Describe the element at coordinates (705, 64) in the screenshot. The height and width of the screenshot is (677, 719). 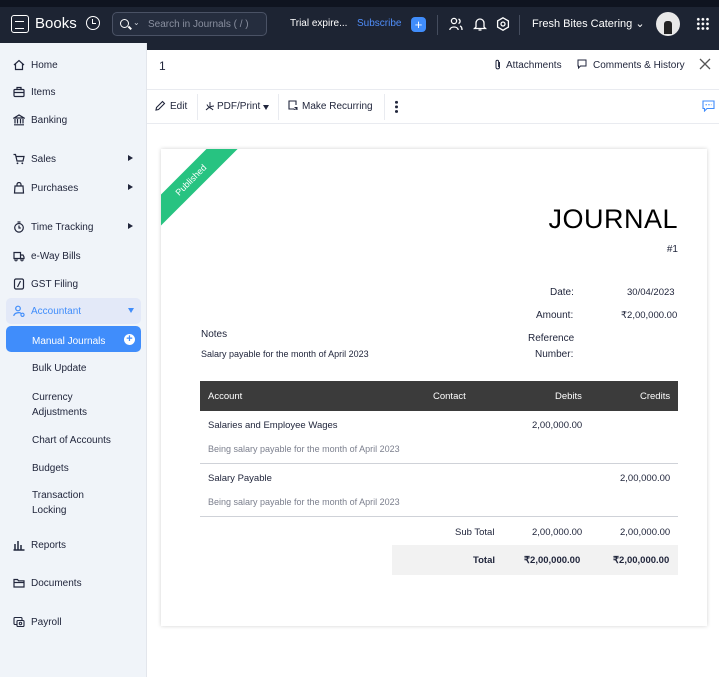
I see `close-icon` at that location.